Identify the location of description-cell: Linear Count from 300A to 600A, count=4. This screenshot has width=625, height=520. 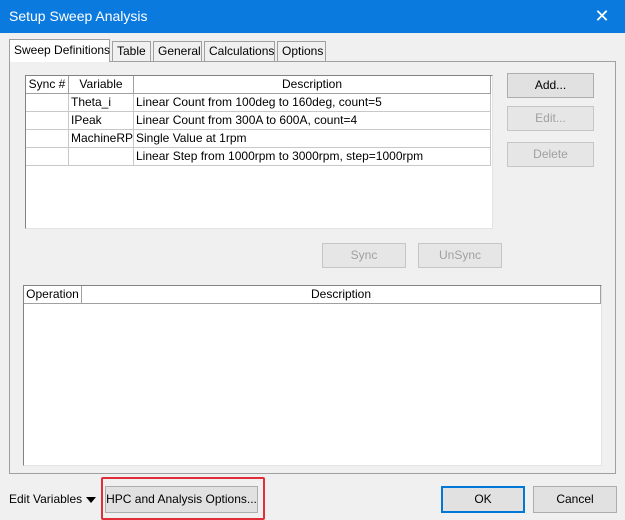
(312, 121).